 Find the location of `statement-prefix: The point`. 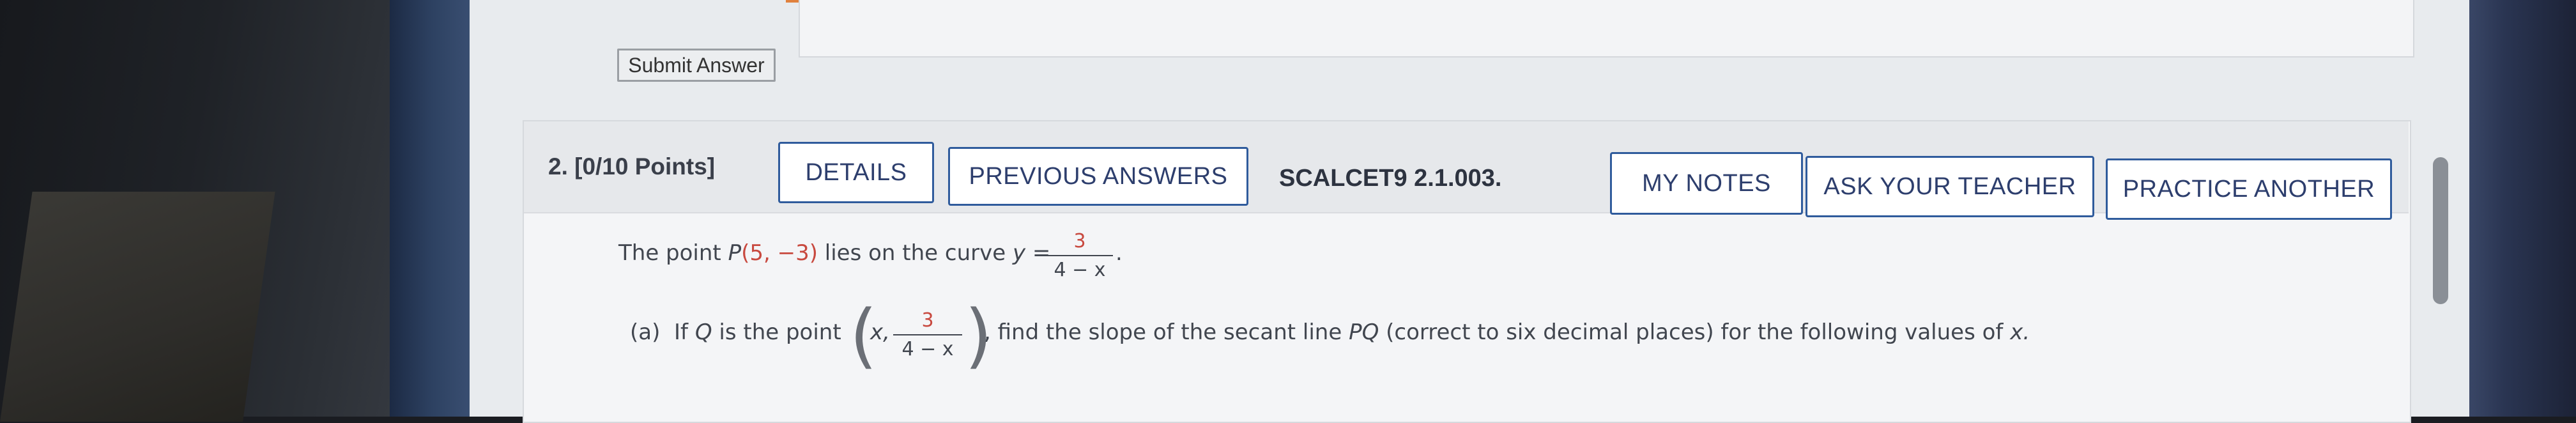

statement-prefix: The point is located at coordinates (673, 253).